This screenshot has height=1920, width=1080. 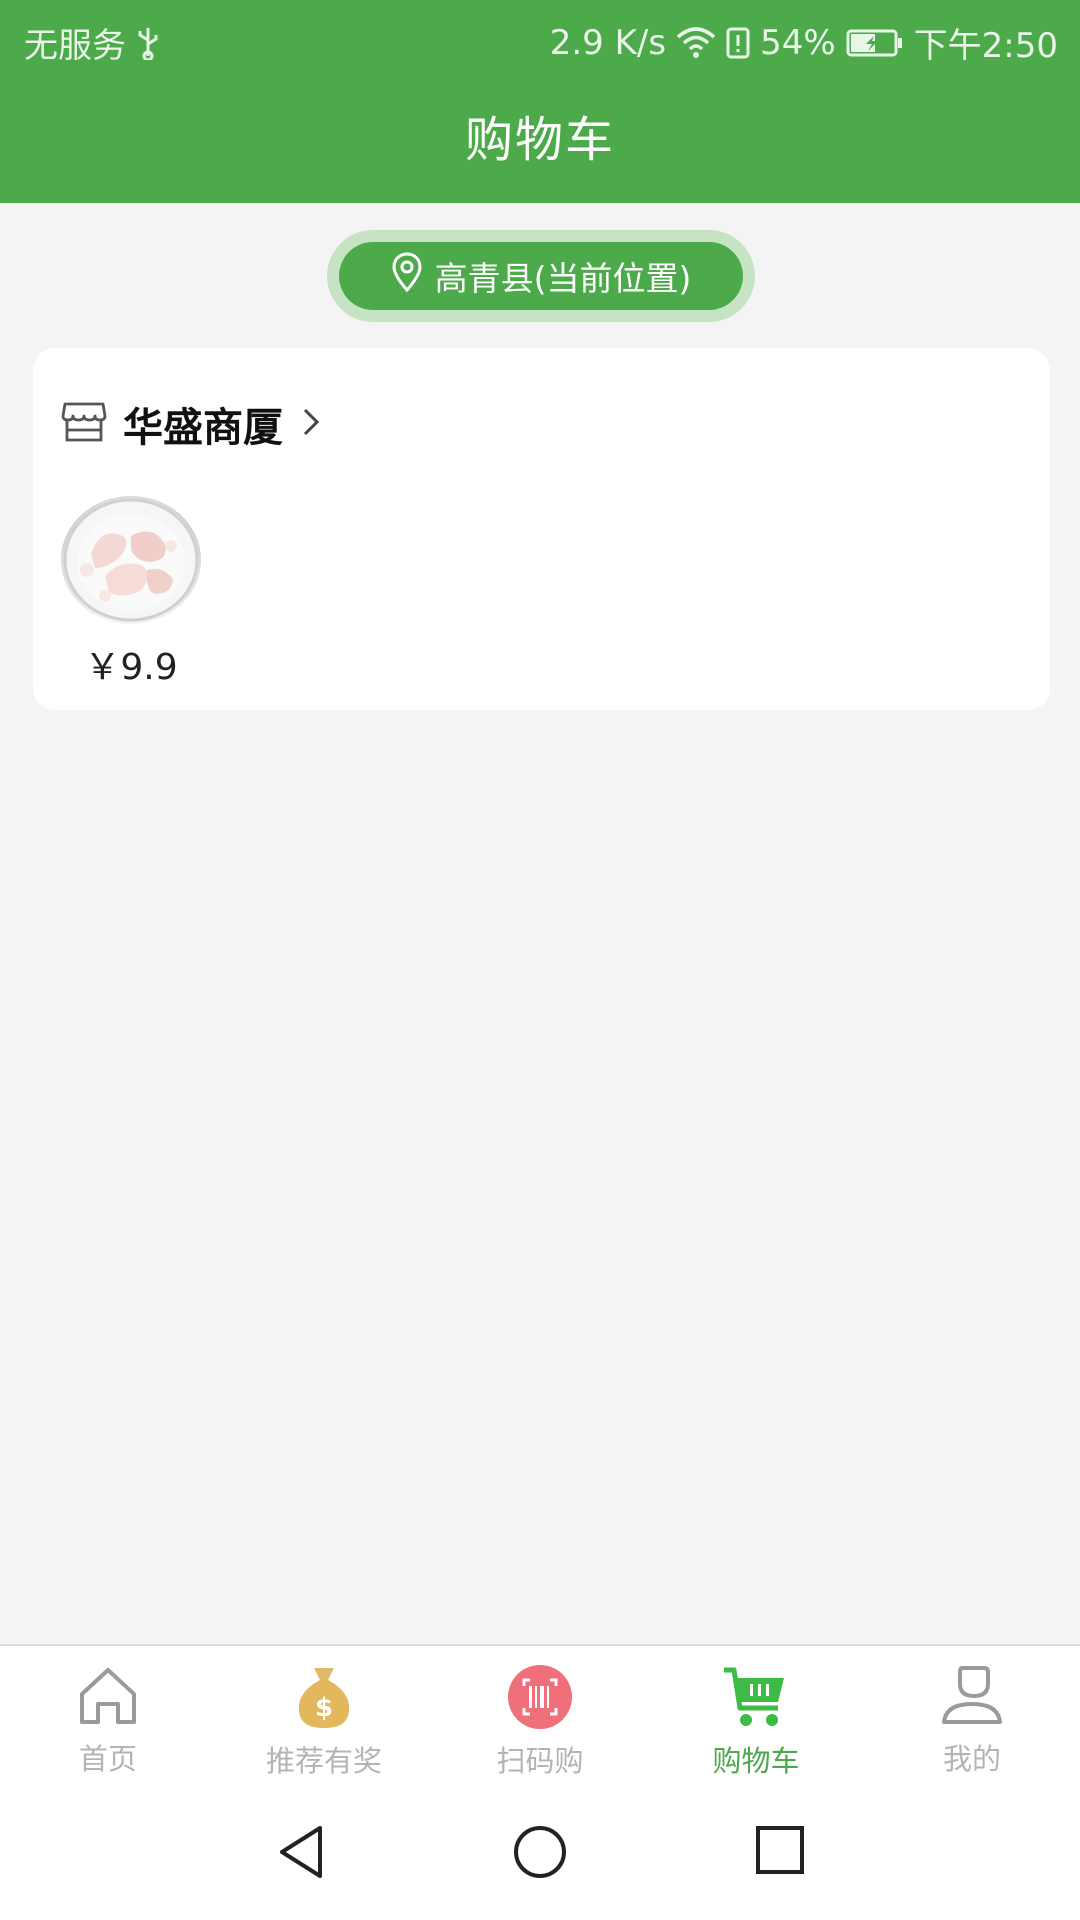 What do you see at coordinates (131, 667) in the screenshot?
I see `product-price: ￥9.9` at bounding box center [131, 667].